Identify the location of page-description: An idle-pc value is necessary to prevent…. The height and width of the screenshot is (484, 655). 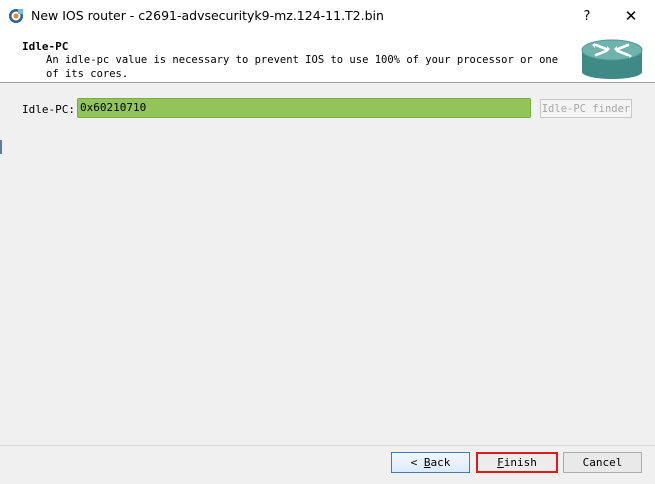
(302, 67).